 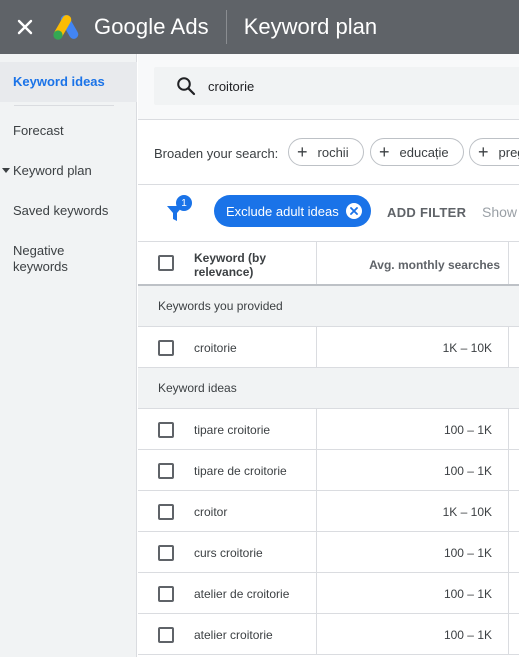 I want to click on table-row: atelier croitorie 100 – 1K, so click(x=328, y=634).